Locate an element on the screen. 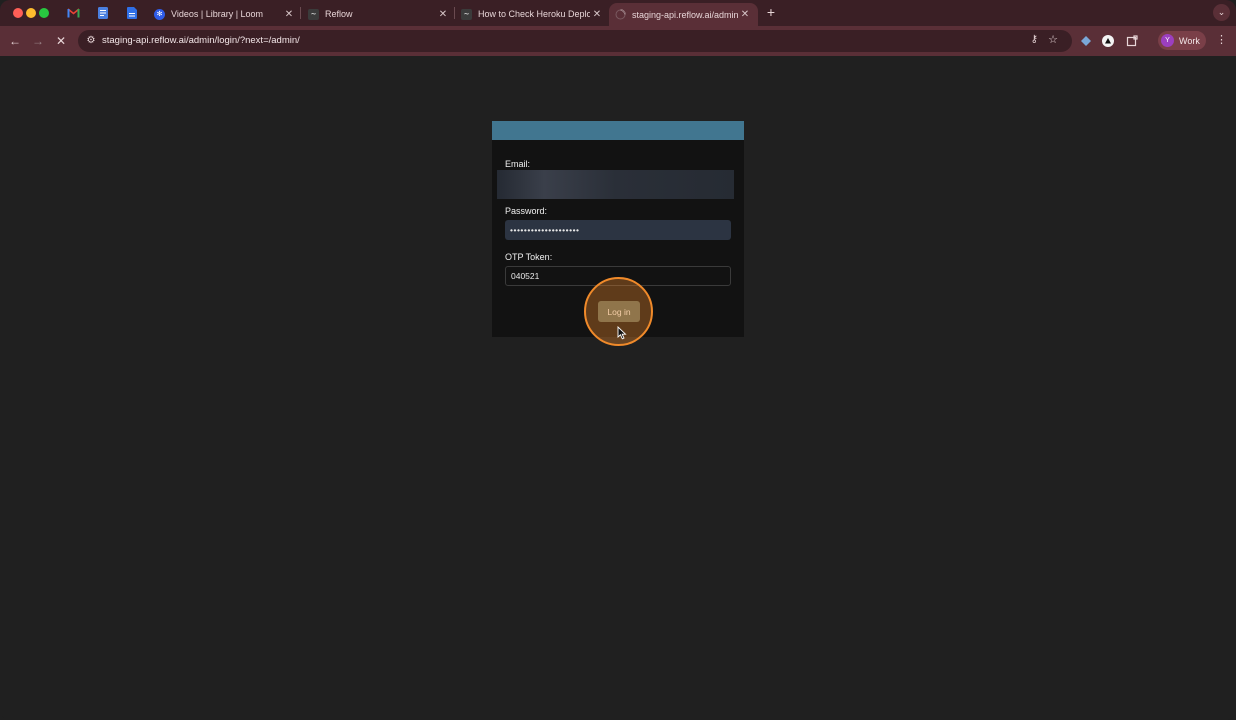 The width and height of the screenshot is (1236, 720). docs-icon is located at coordinates (103, 13).